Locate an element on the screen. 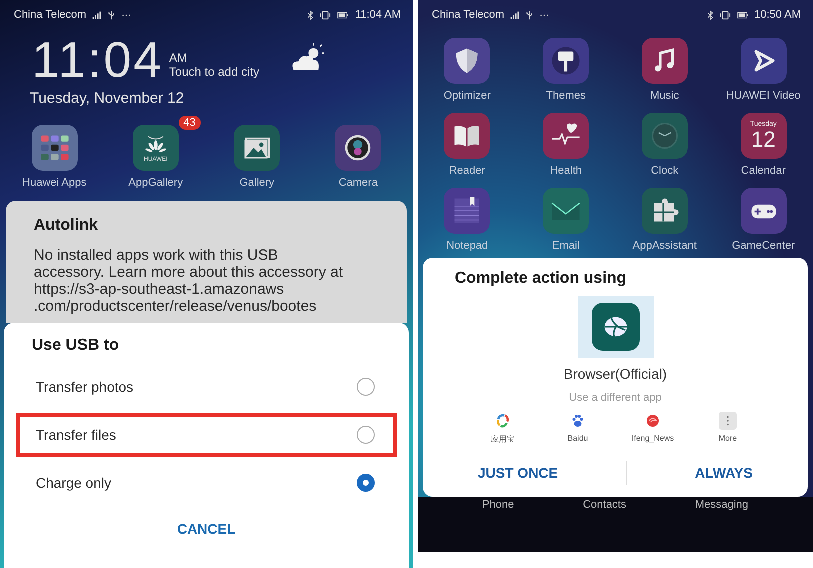 Image resolution: width=813 pixels, height=568 pixels. app-label: Reader is located at coordinates (467, 171).